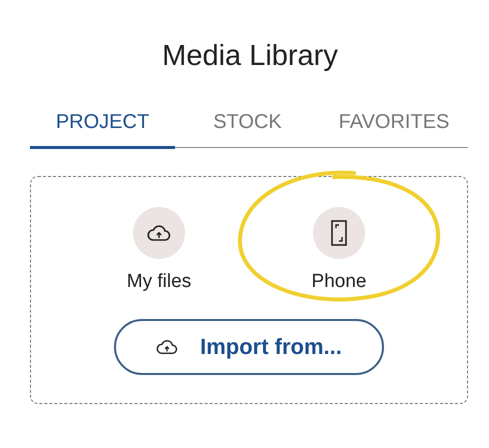 The width and height of the screenshot is (489, 448). What do you see at coordinates (394, 130) in the screenshot?
I see `tab: FAVORITES` at bounding box center [394, 130].